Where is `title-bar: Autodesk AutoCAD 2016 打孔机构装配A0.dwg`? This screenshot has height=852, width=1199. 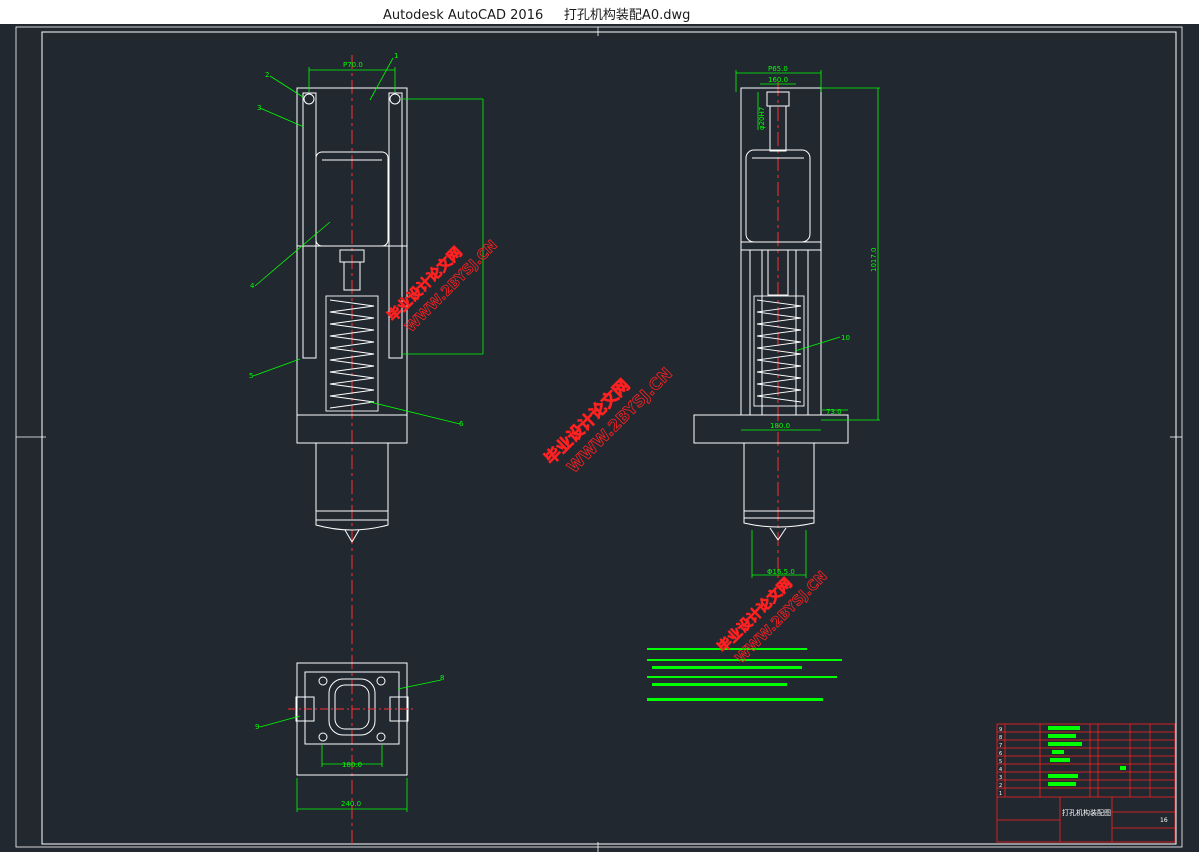 title-bar: Autodesk AutoCAD 2016 打孔机构装配A0.dwg is located at coordinates (599, 12).